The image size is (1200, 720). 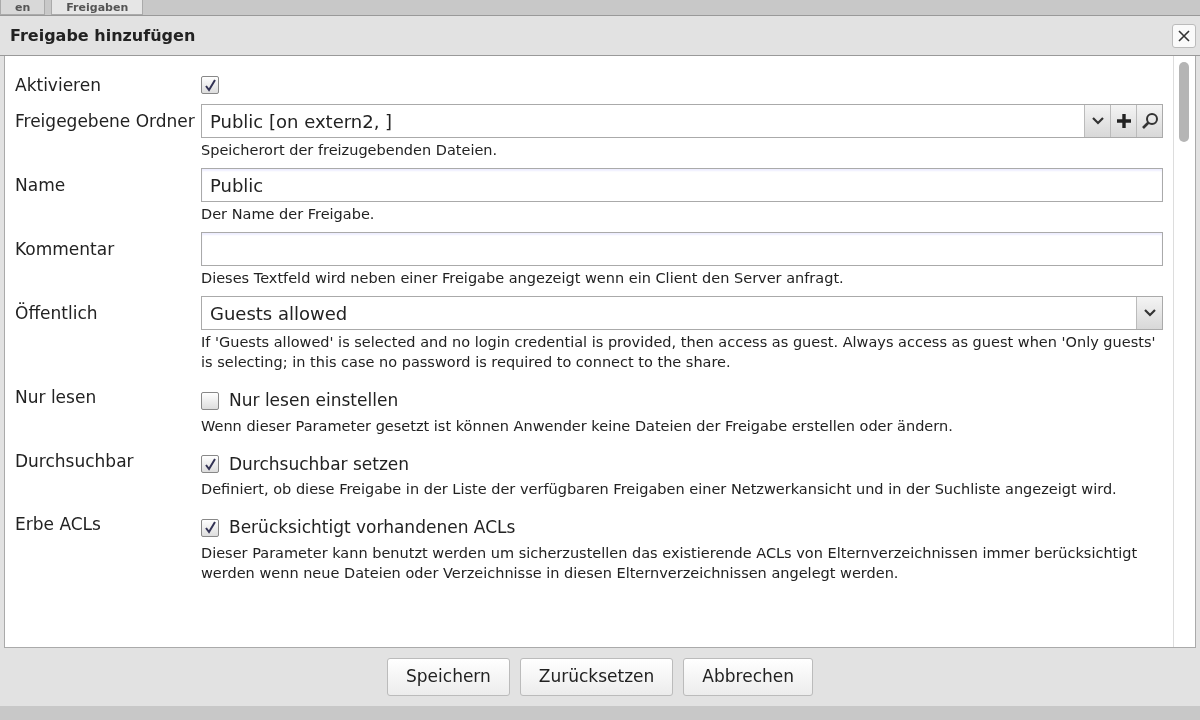 What do you see at coordinates (596, 677) in the screenshot?
I see `dialog-button: Zurücksetzen` at bounding box center [596, 677].